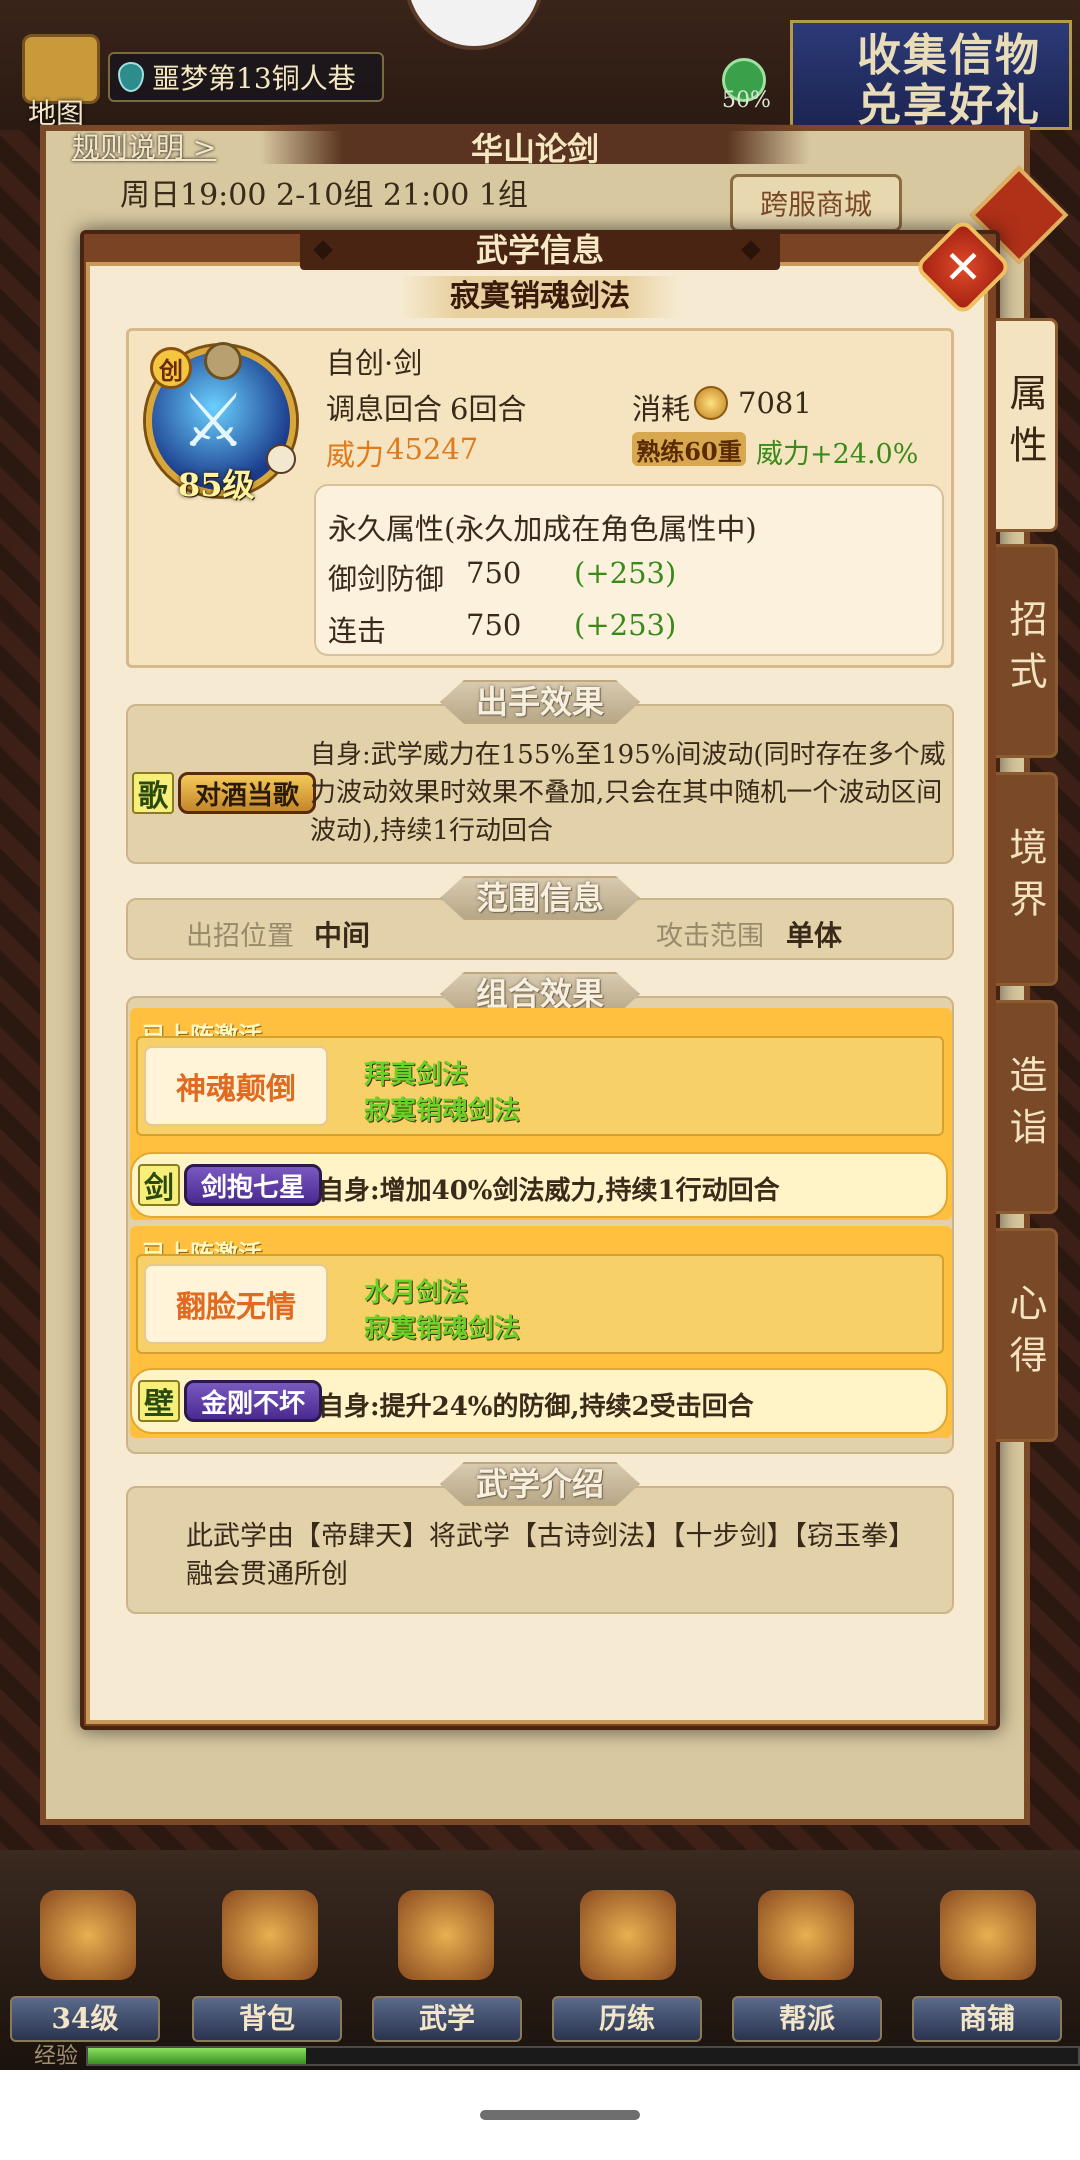 The width and height of the screenshot is (1080, 2160). I want to click on position-value: 中间, so click(342, 935).